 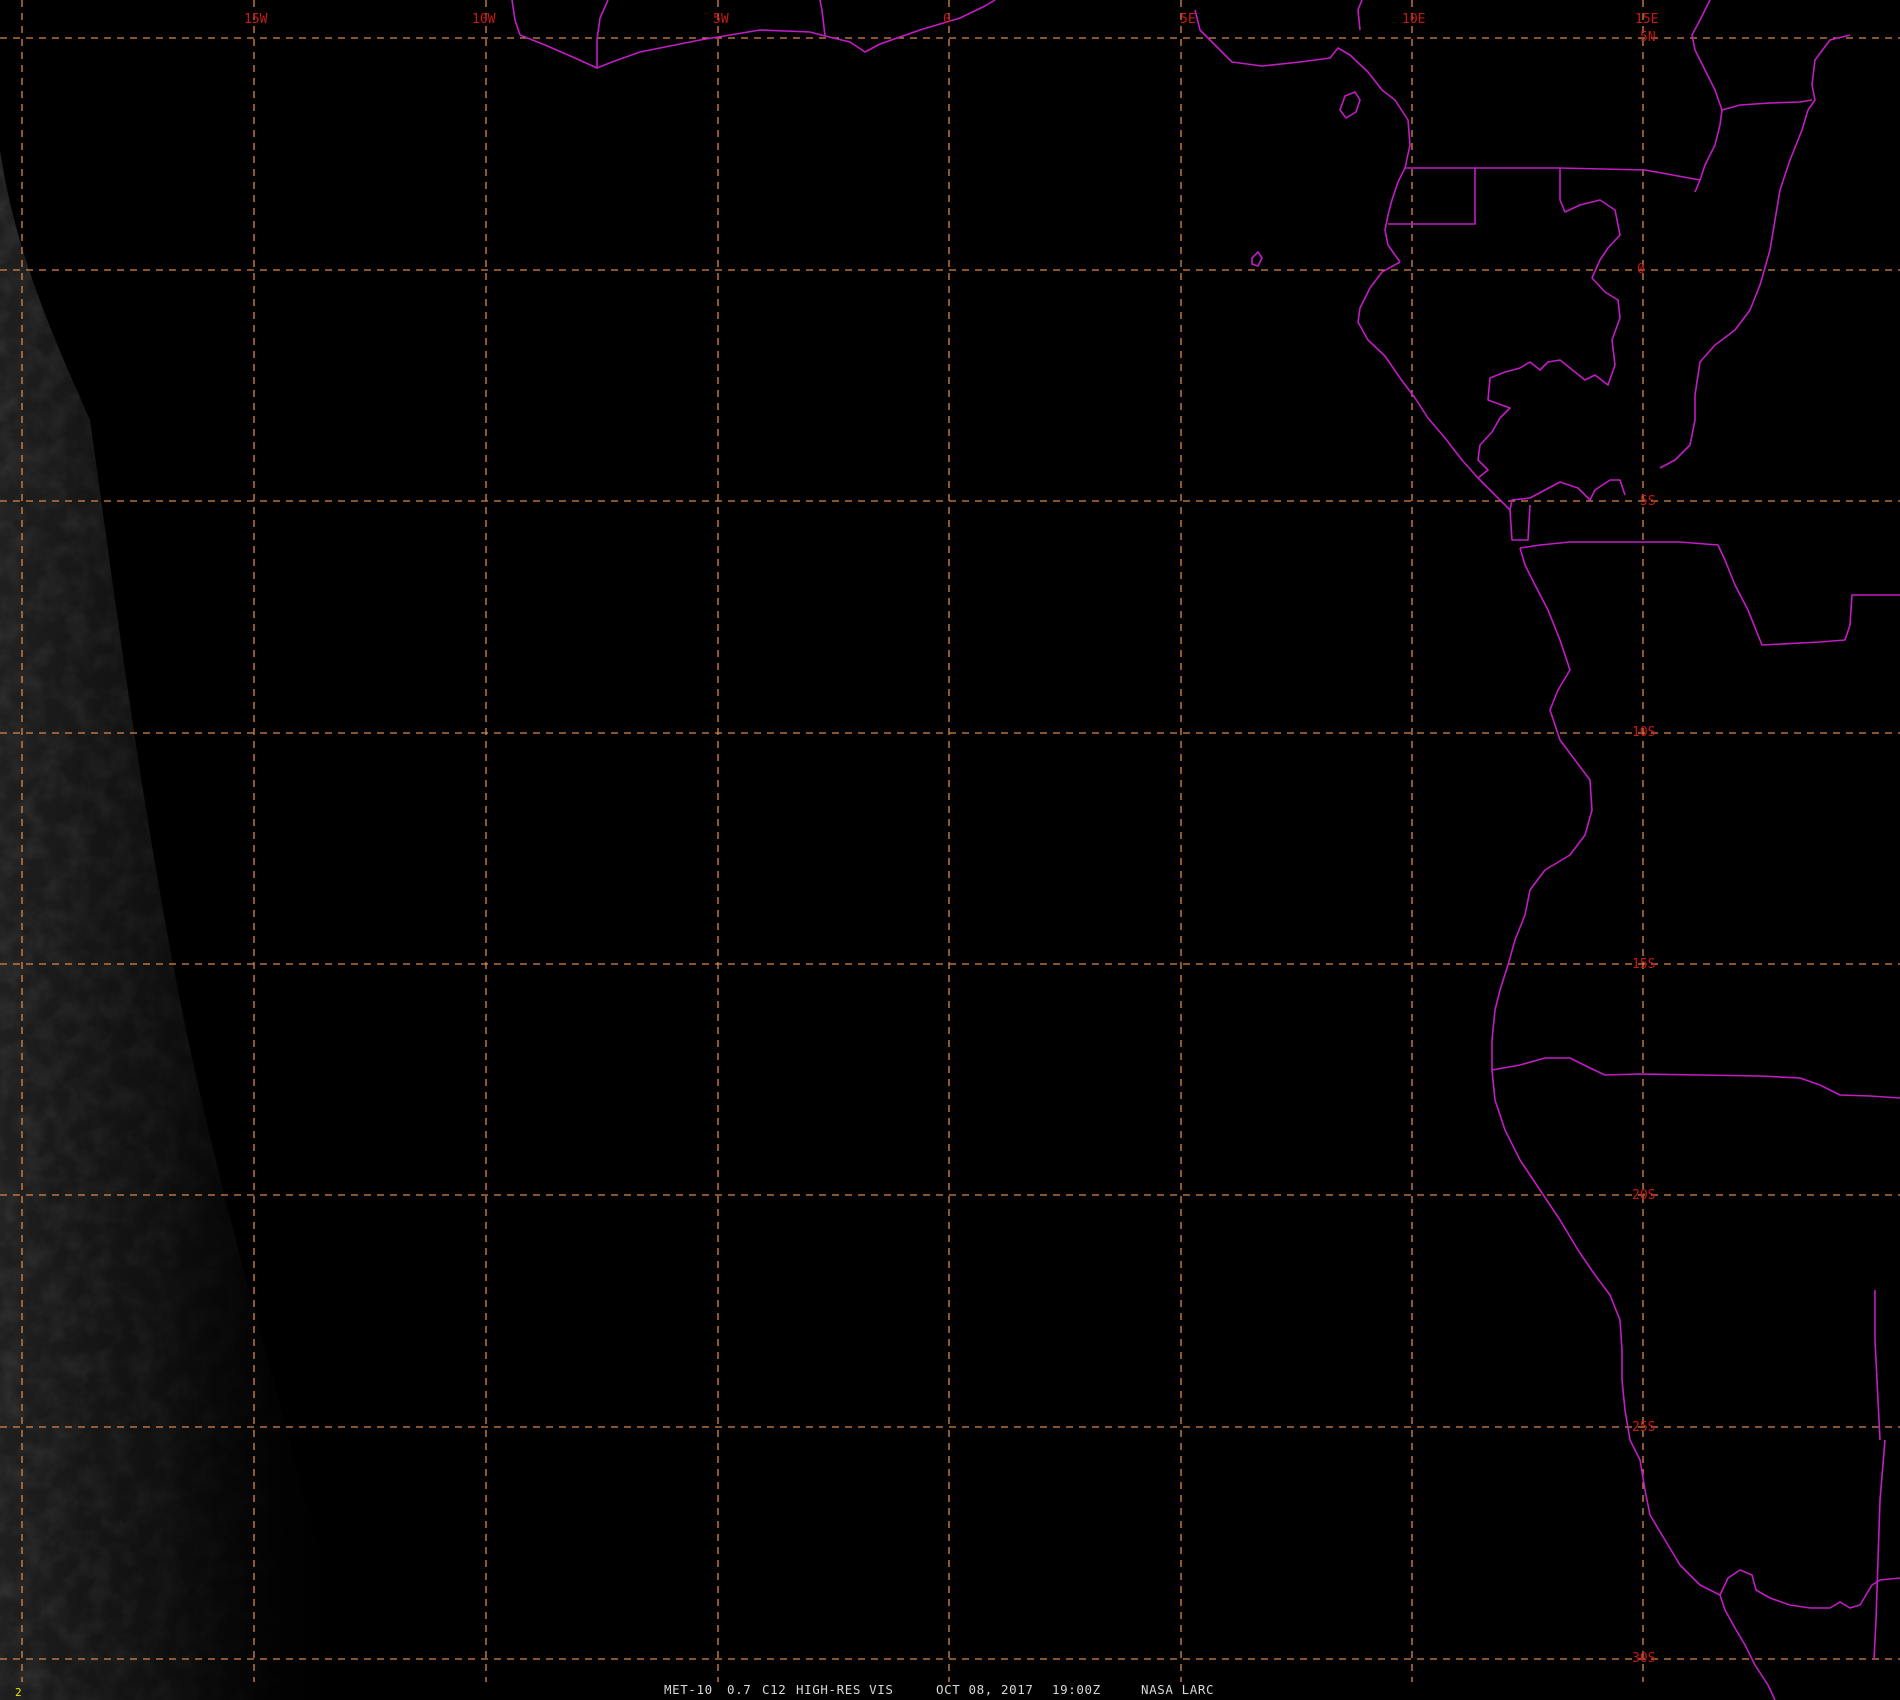 I want to click on cameroon-south-border, so click(x=1588, y=180).